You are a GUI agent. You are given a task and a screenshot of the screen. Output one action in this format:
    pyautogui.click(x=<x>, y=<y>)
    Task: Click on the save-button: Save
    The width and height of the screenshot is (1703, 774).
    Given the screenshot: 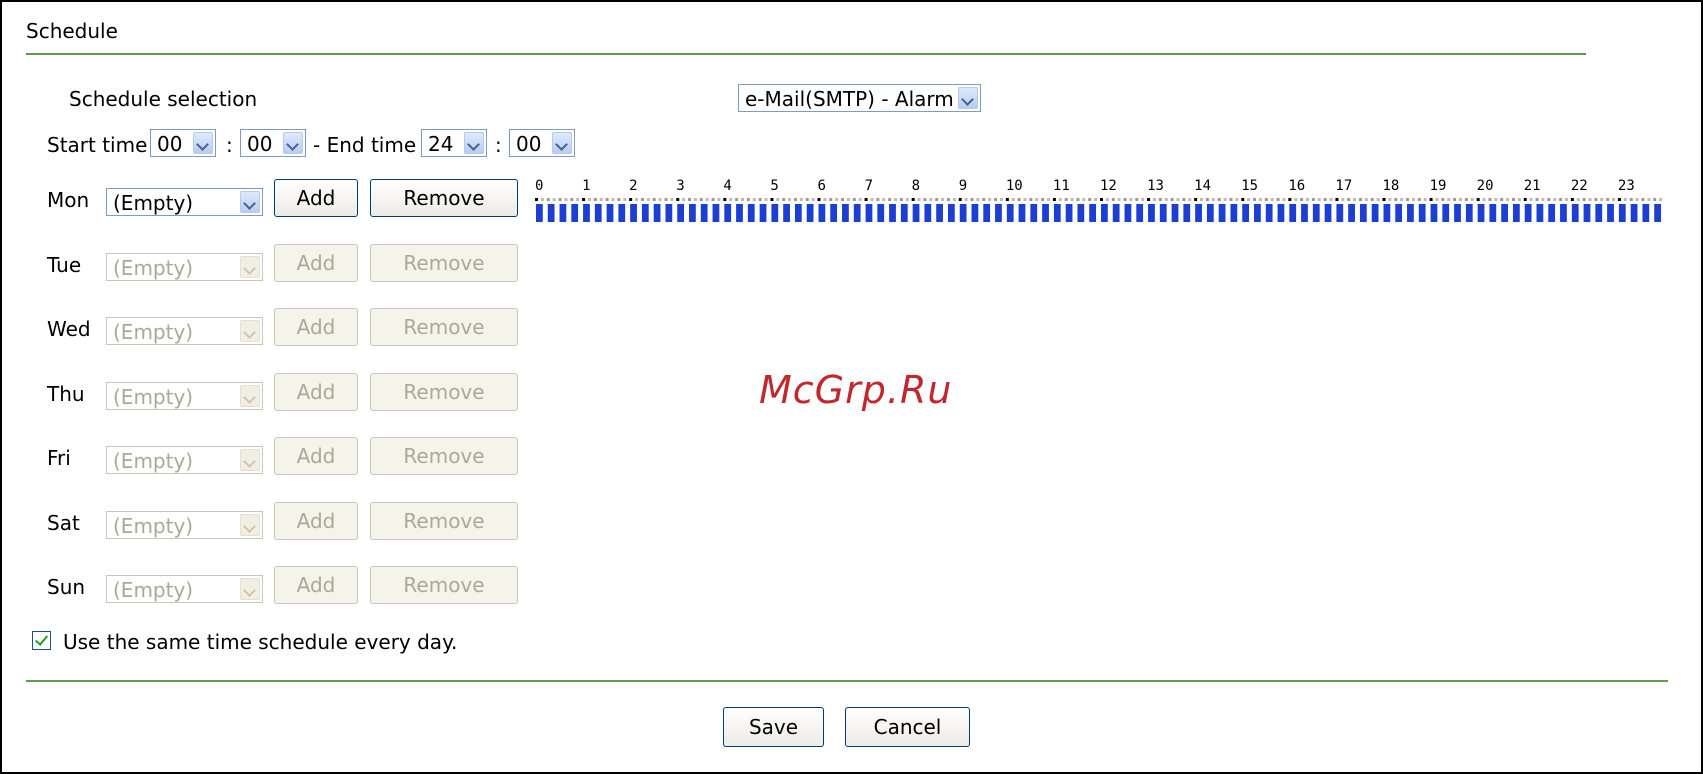 What is the action you would take?
    pyautogui.click(x=773, y=727)
    